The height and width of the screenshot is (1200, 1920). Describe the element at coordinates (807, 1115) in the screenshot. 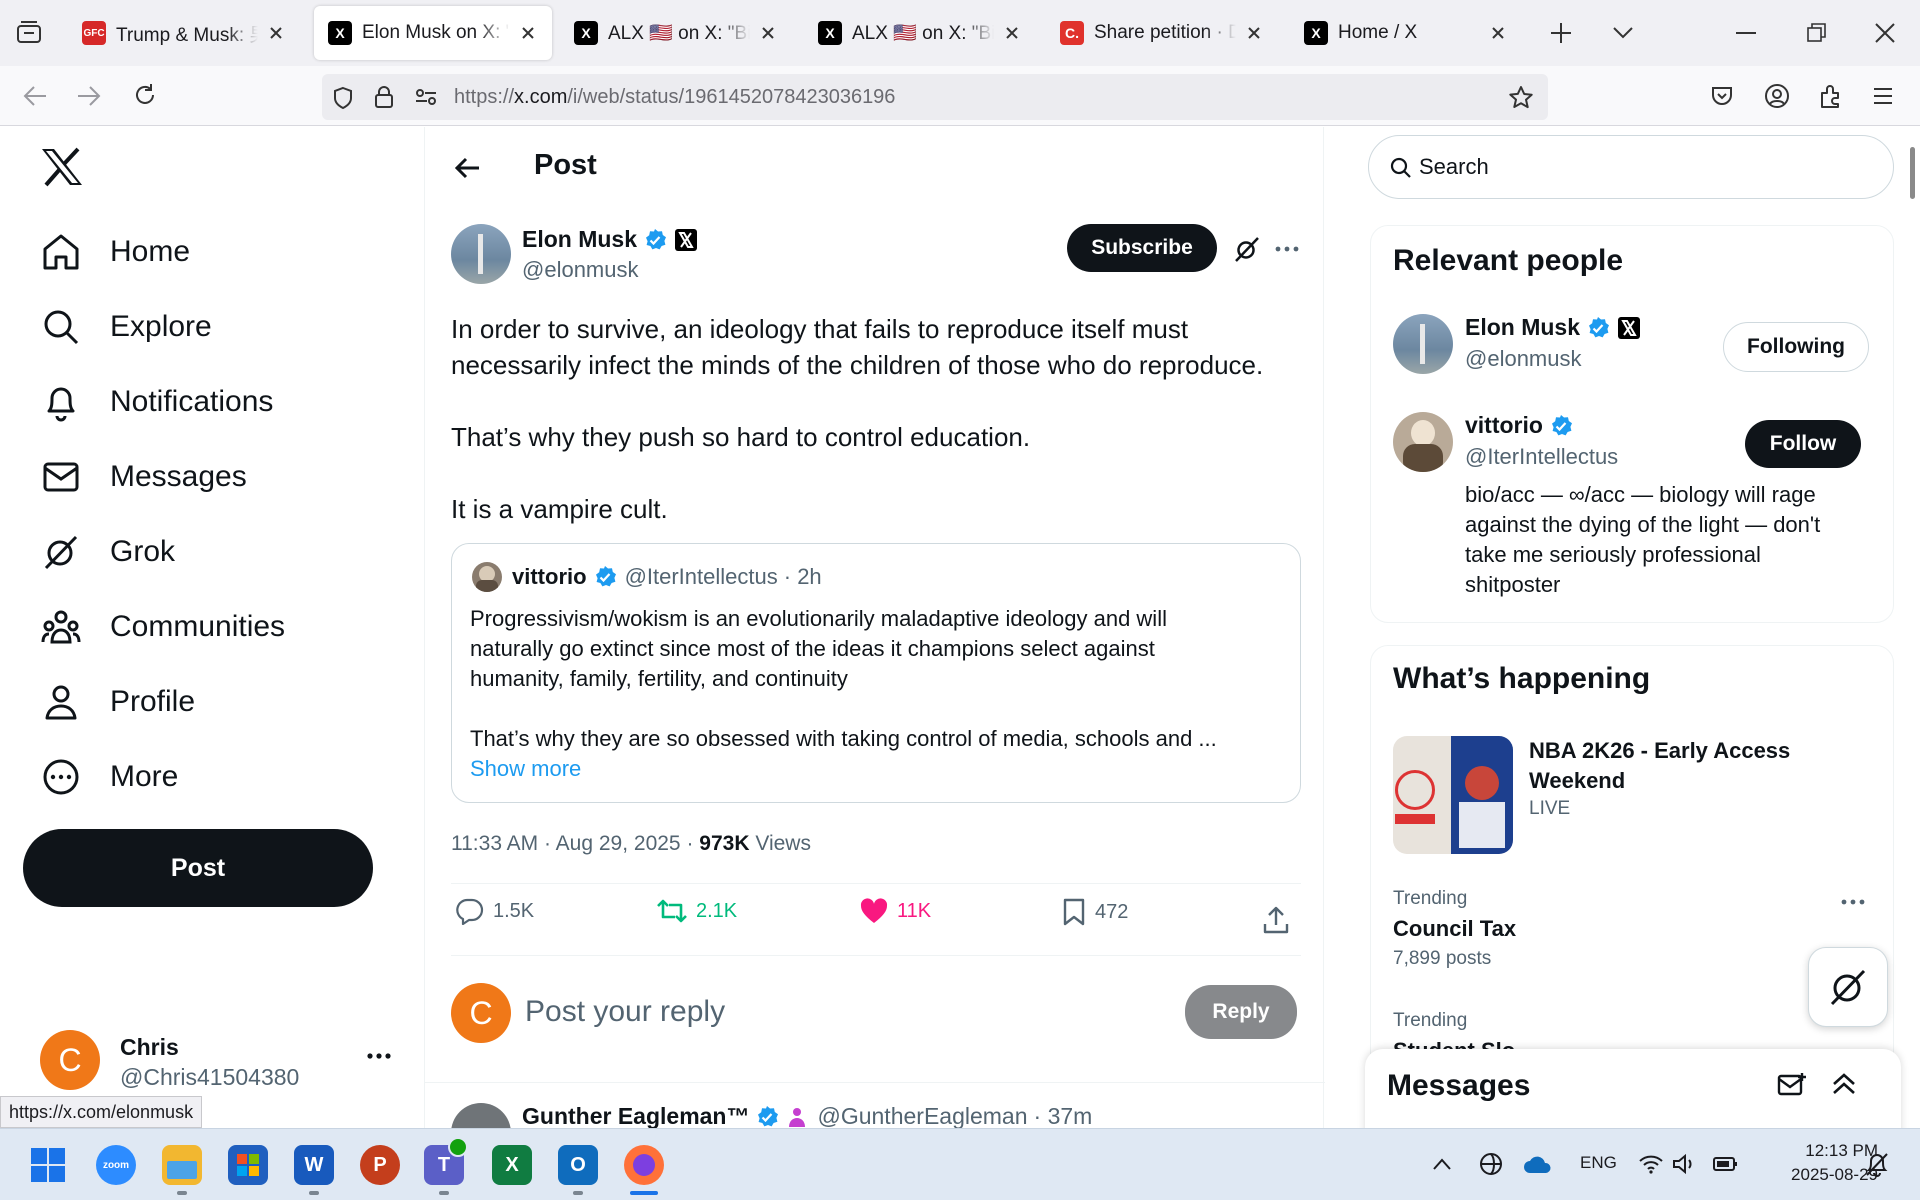

I see `reply-author-row: Gunther Eagleman™ @GuntherEagleman · 37m` at that location.